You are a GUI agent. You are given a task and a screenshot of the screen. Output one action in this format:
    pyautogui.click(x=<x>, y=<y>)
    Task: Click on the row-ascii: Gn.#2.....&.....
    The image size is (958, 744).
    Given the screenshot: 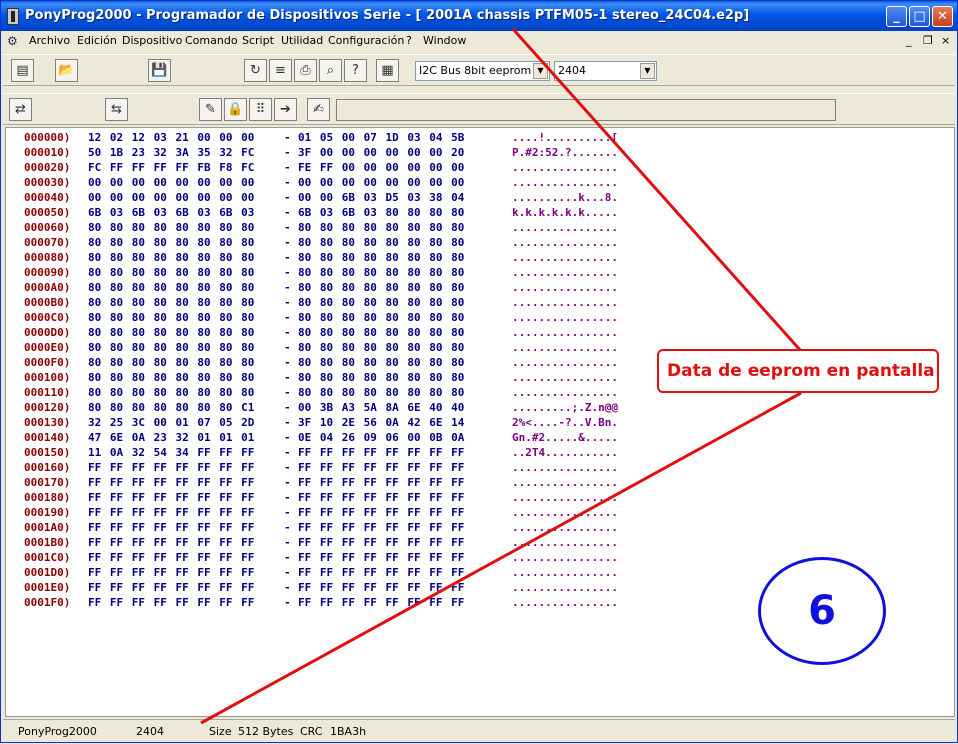 What is the action you would take?
    pyautogui.click(x=565, y=437)
    